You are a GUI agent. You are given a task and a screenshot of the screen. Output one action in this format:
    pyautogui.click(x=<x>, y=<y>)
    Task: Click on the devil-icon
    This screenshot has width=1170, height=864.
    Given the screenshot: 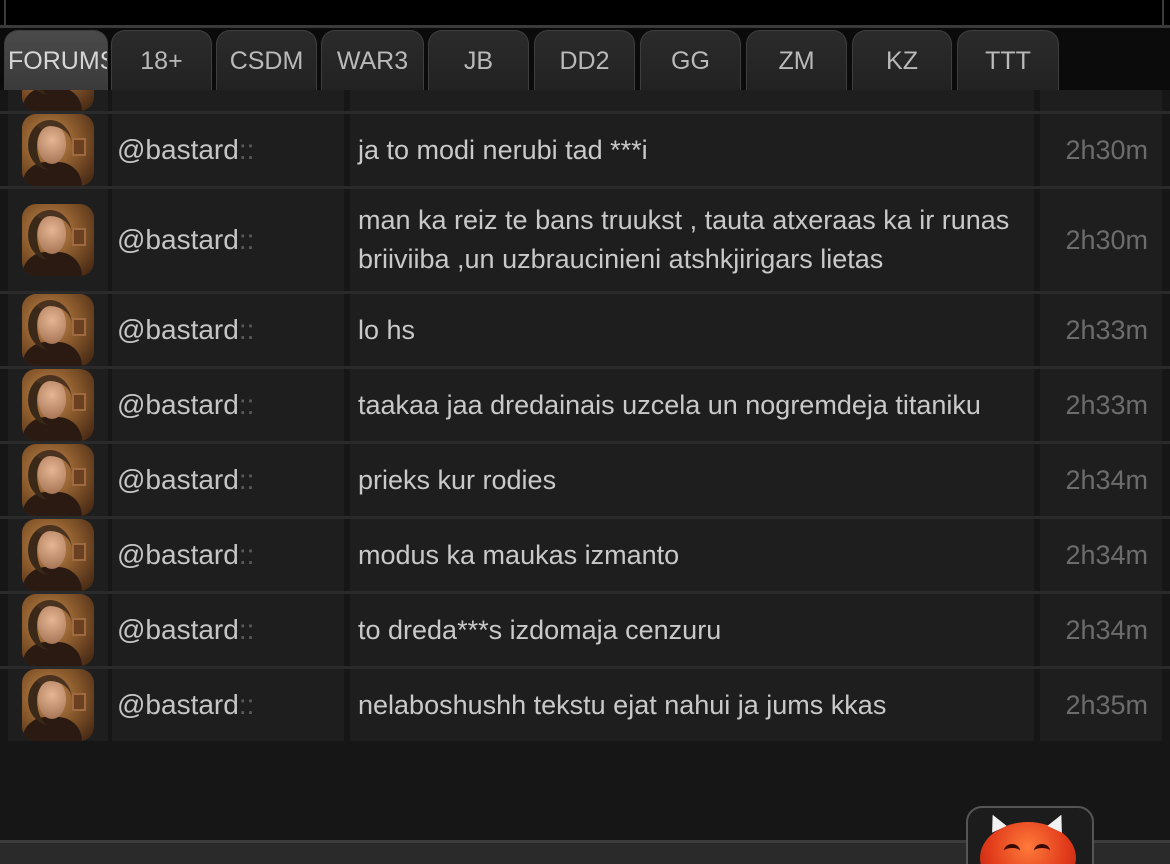 What is the action you would take?
    pyautogui.click(x=1028, y=837)
    